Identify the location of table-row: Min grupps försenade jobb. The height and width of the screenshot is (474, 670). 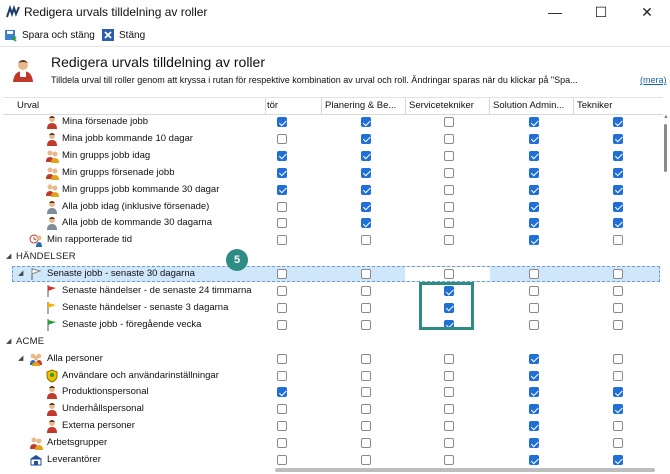
(333, 173).